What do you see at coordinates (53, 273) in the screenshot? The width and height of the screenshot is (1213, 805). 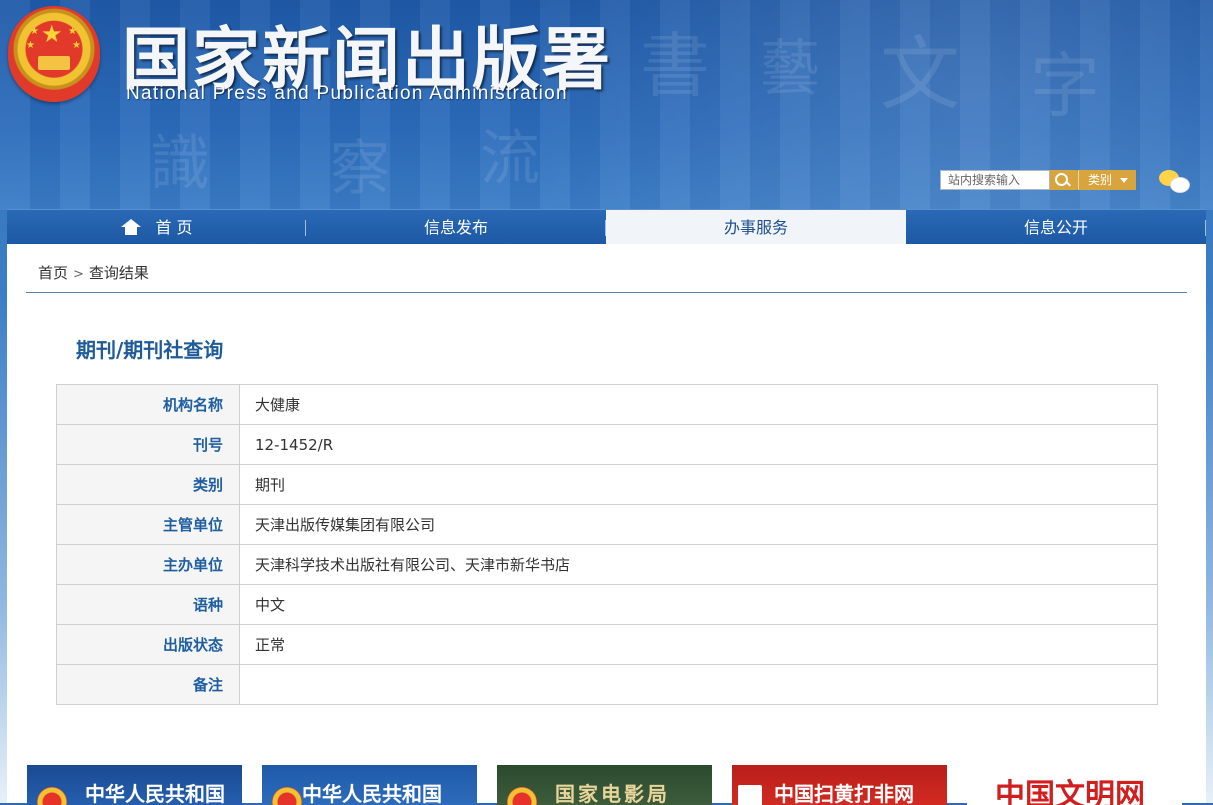 I see `breadcrumb-home: 首页` at bounding box center [53, 273].